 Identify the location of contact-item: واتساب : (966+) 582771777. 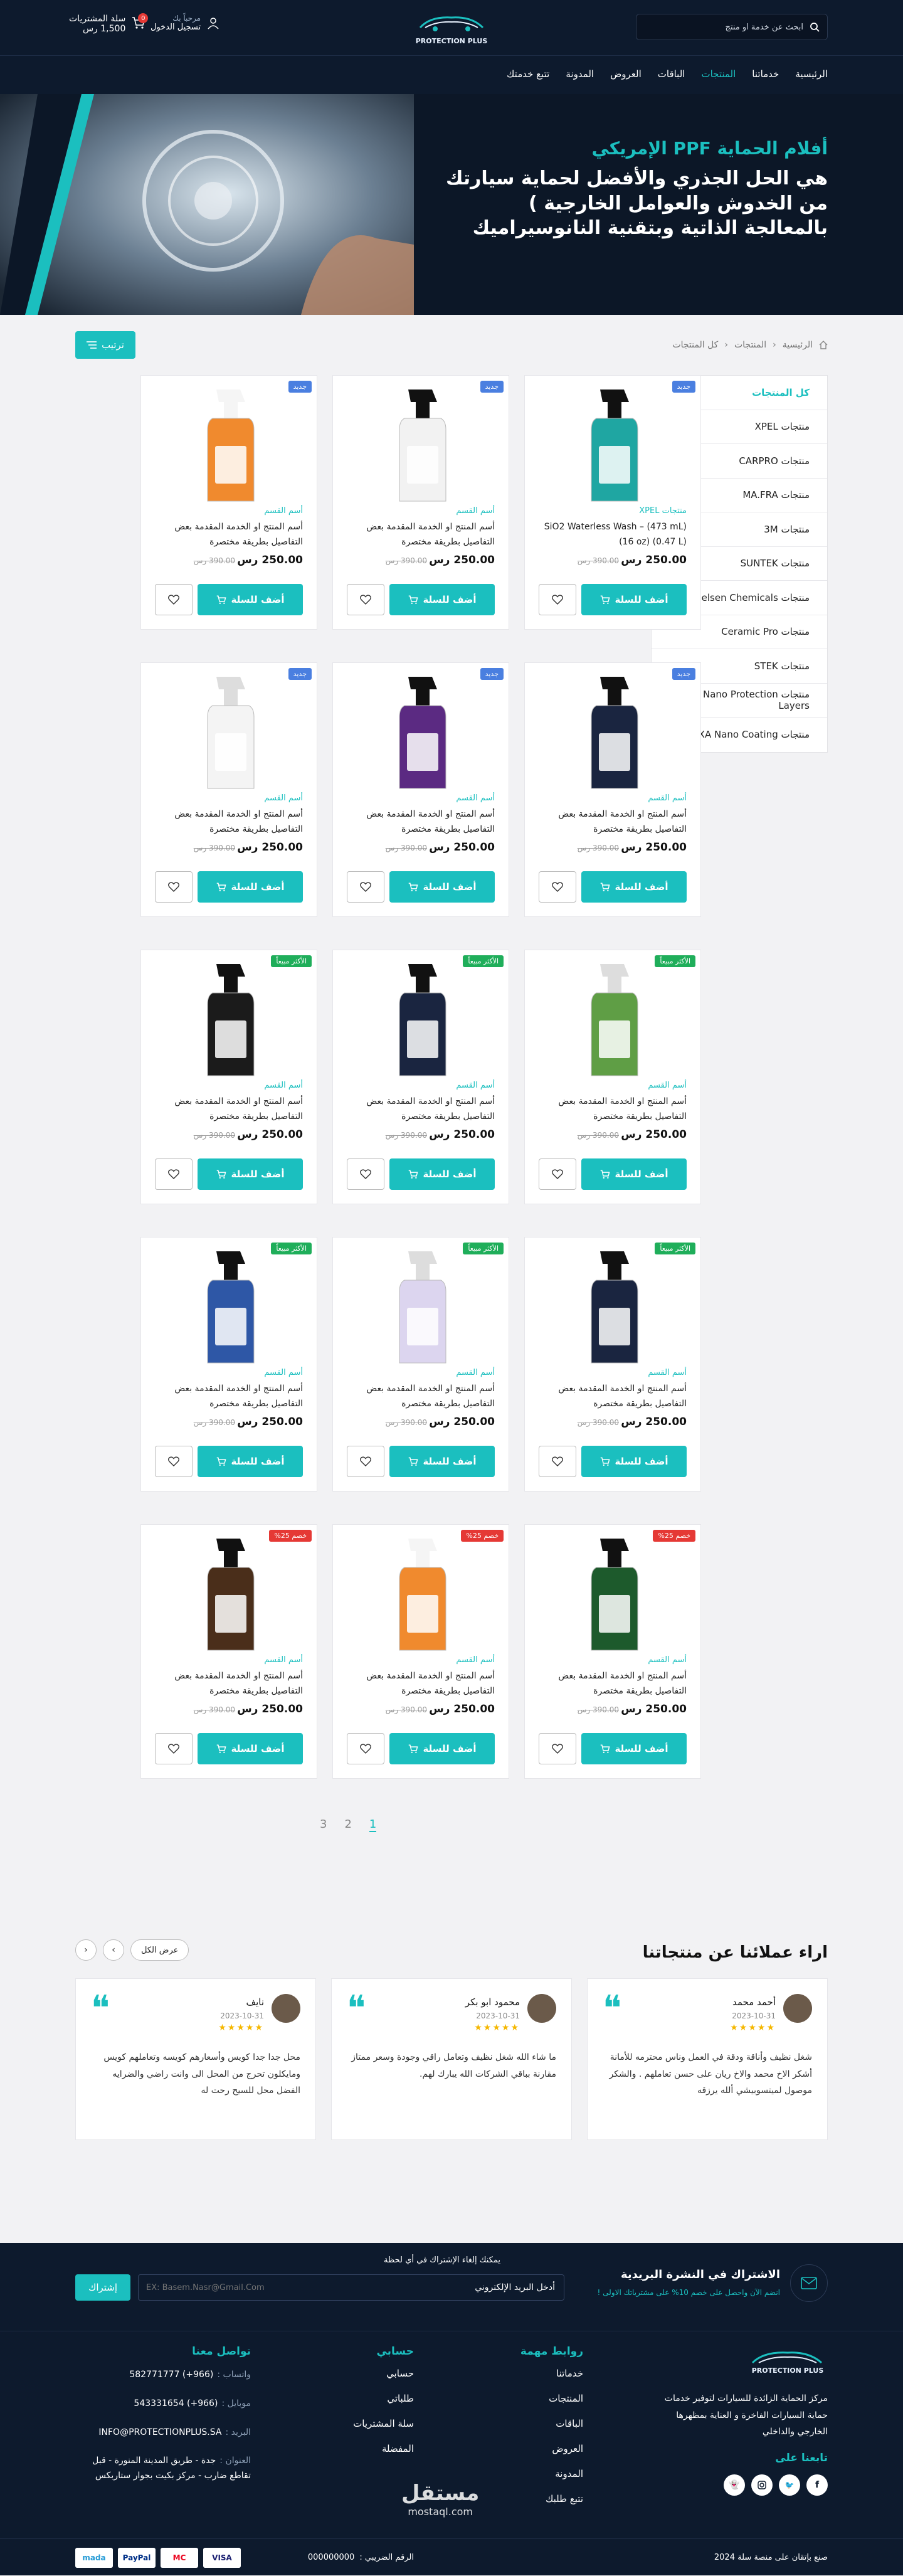
(163, 2375).